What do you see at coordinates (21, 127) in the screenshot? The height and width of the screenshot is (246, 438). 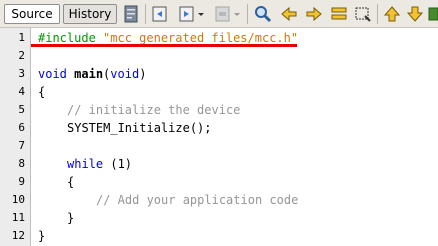 I see `line-number: 6` at bounding box center [21, 127].